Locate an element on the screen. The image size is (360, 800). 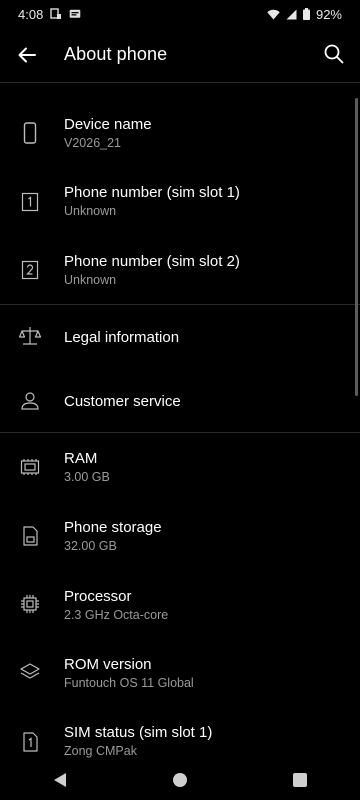
list-item-customer-service: Customer service is located at coordinates (180, 401).